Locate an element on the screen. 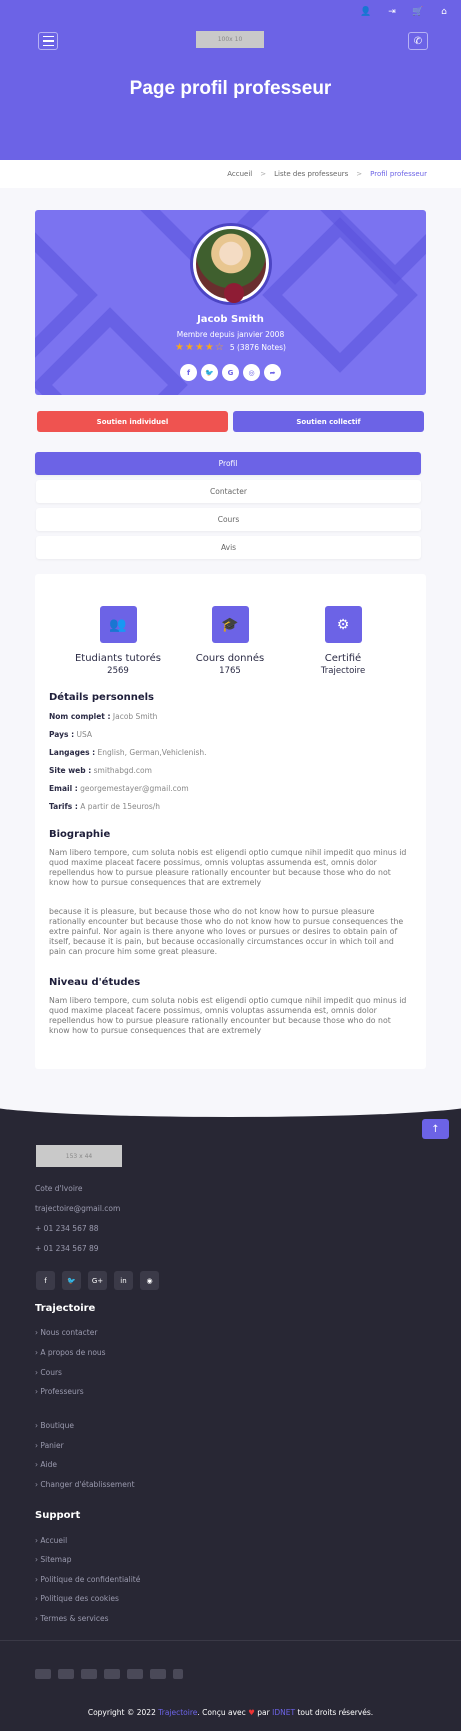  footer-email: trajectoire@gmail.com is located at coordinates (77, 1208).